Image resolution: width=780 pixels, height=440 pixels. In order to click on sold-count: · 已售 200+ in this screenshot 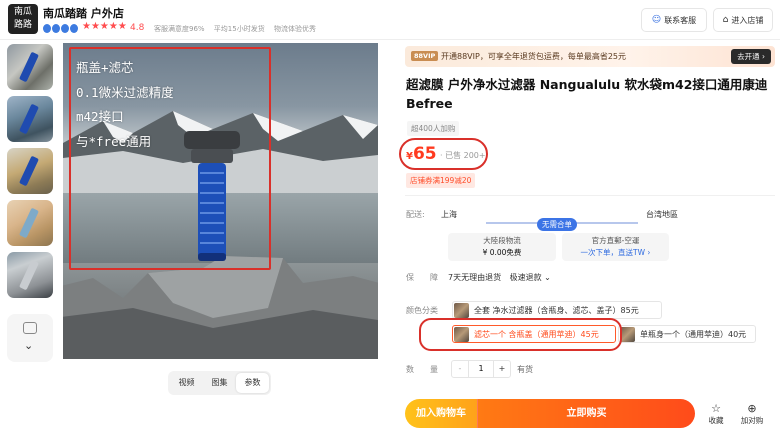, I will do `click(463, 155)`.